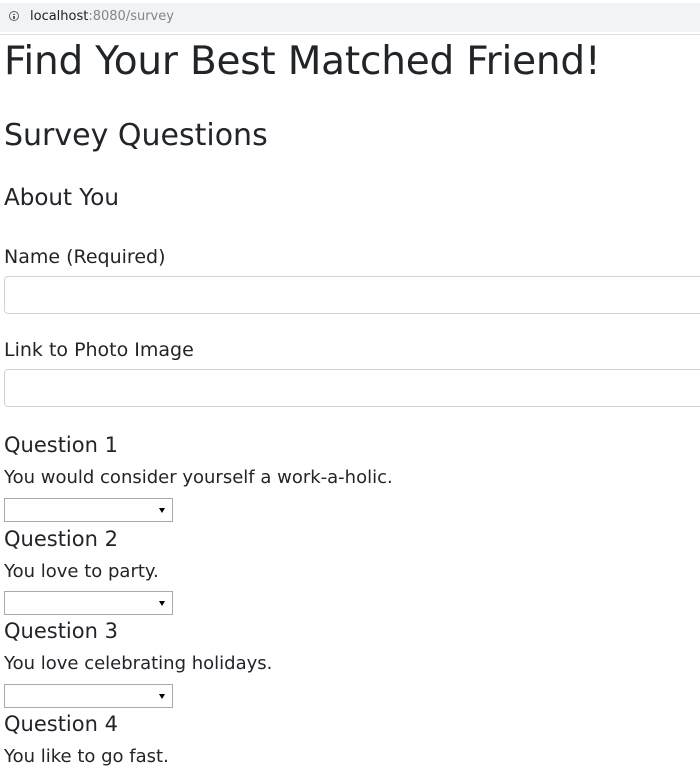 The height and width of the screenshot is (770, 700). What do you see at coordinates (61, 539) in the screenshot?
I see `question-2-title: Question 2` at bounding box center [61, 539].